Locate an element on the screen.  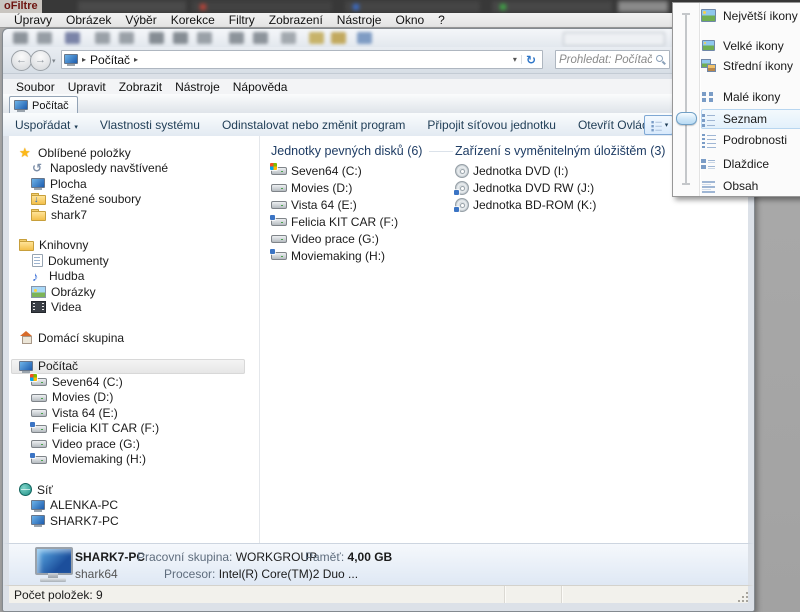
menu-nastroje: Nástroje is located at coordinates (359, 20).